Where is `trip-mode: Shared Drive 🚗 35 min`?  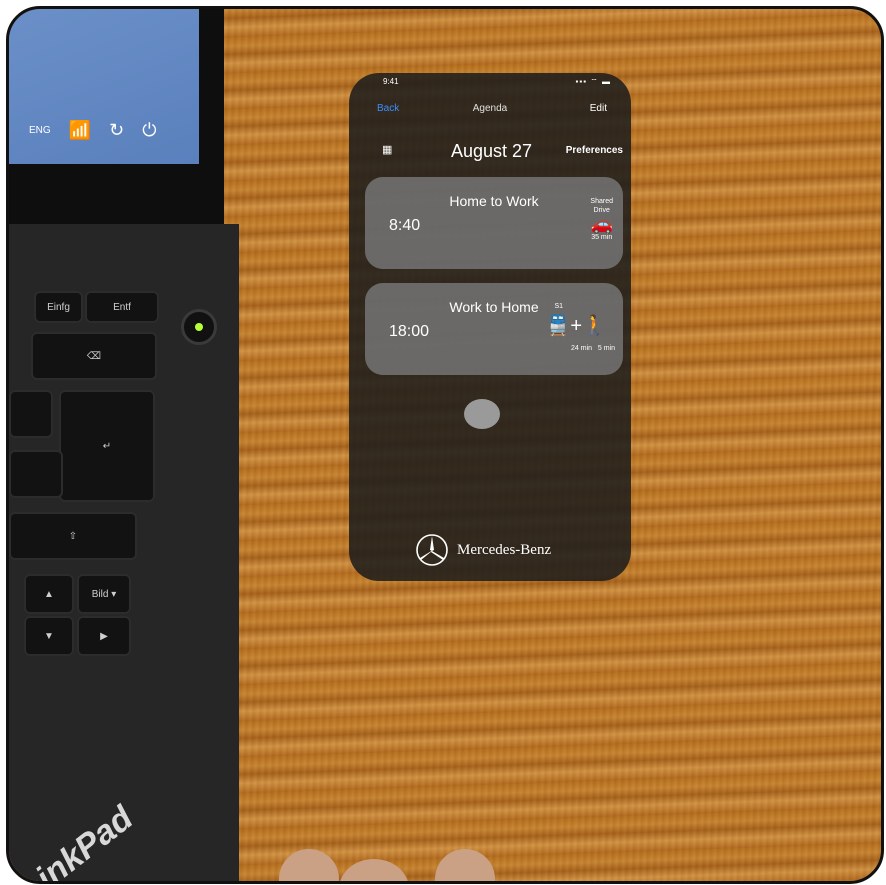
trip-mode: Shared Drive 🚗 35 min is located at coordinates (601, 219).